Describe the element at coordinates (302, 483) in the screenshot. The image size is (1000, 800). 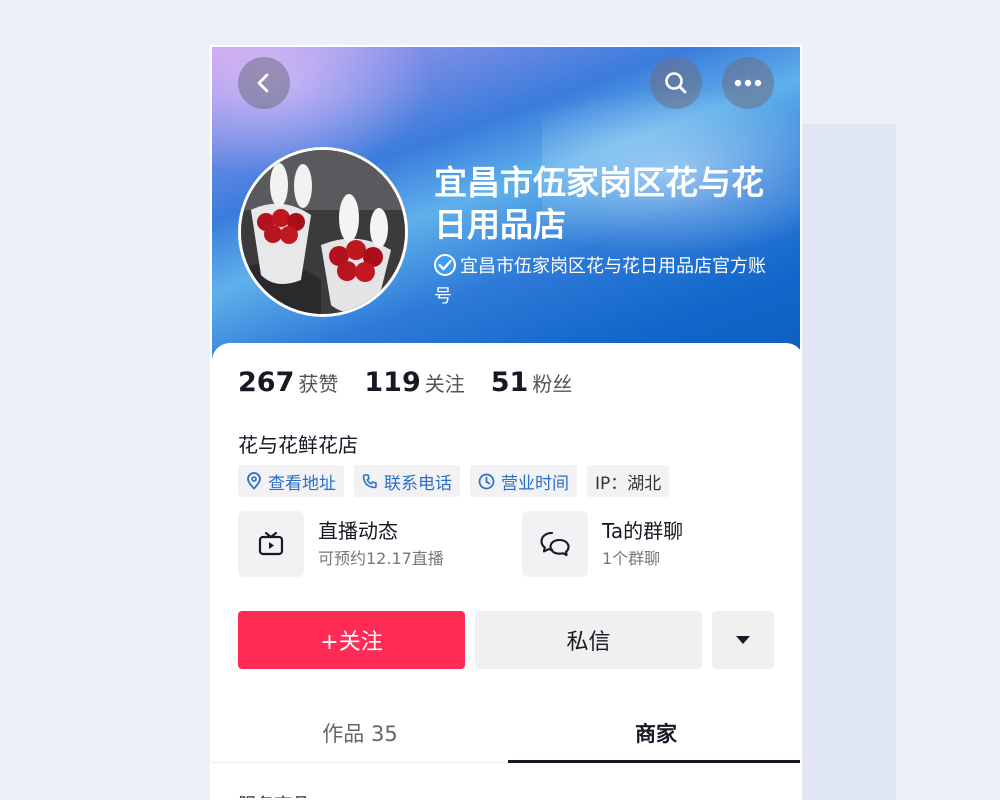
I see `address-tag-label: 查看地址` at that location.